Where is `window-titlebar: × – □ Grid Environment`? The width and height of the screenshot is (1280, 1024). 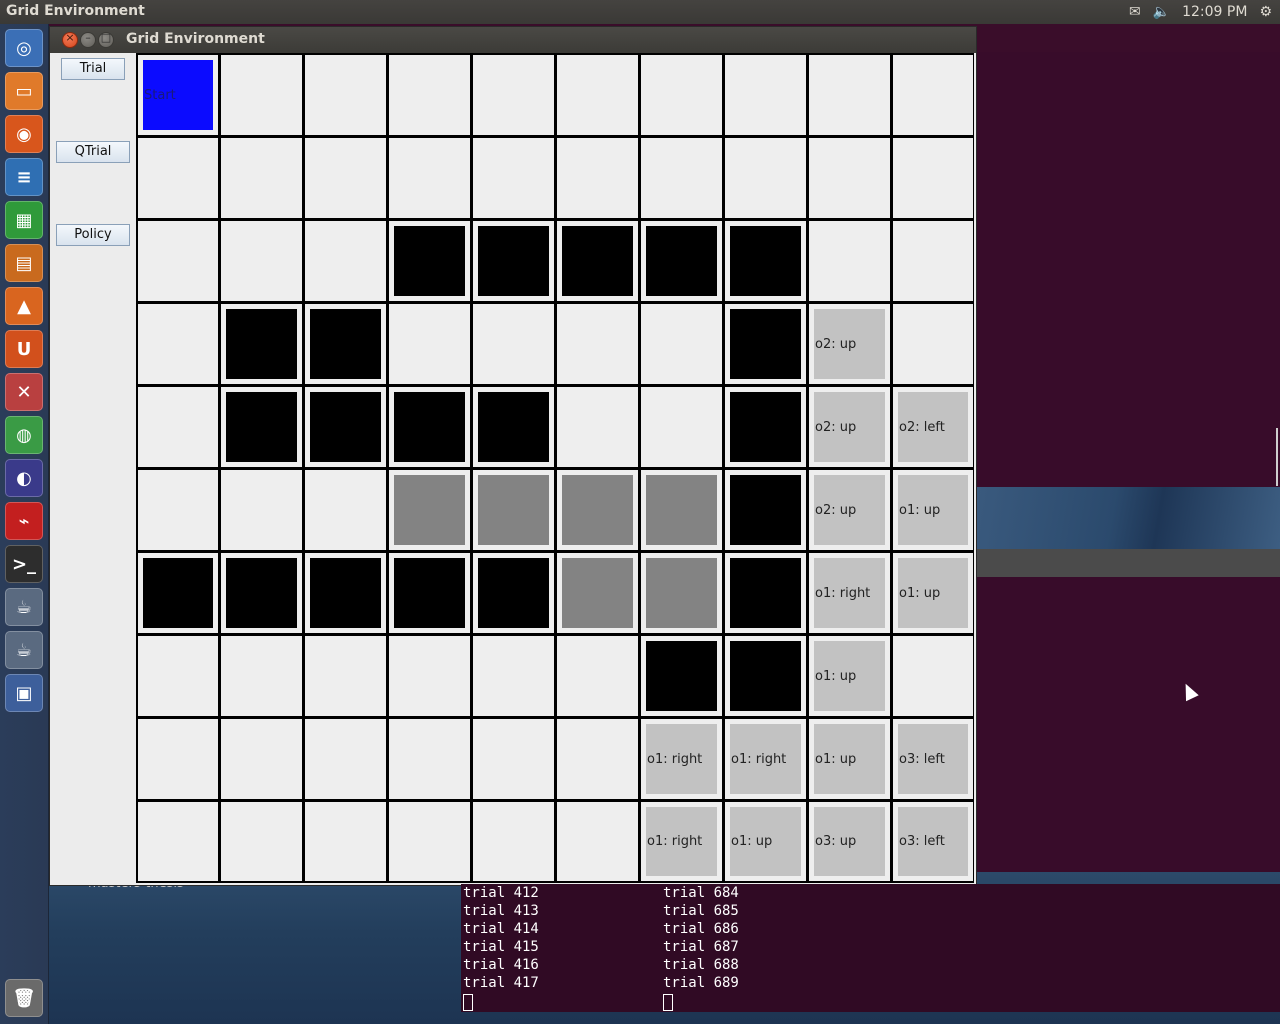
window-titlebar: × – □ Grid Environment is located at coordinates (513, 40).